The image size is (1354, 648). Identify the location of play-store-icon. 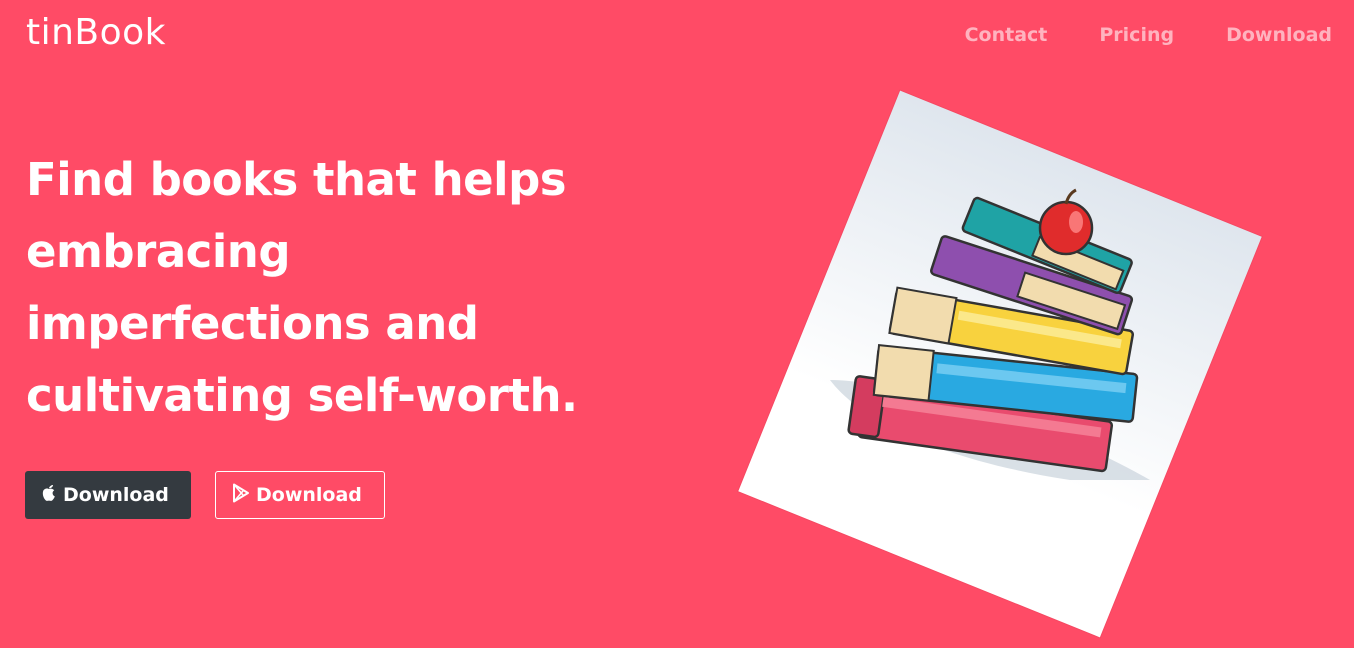
(241, 495).